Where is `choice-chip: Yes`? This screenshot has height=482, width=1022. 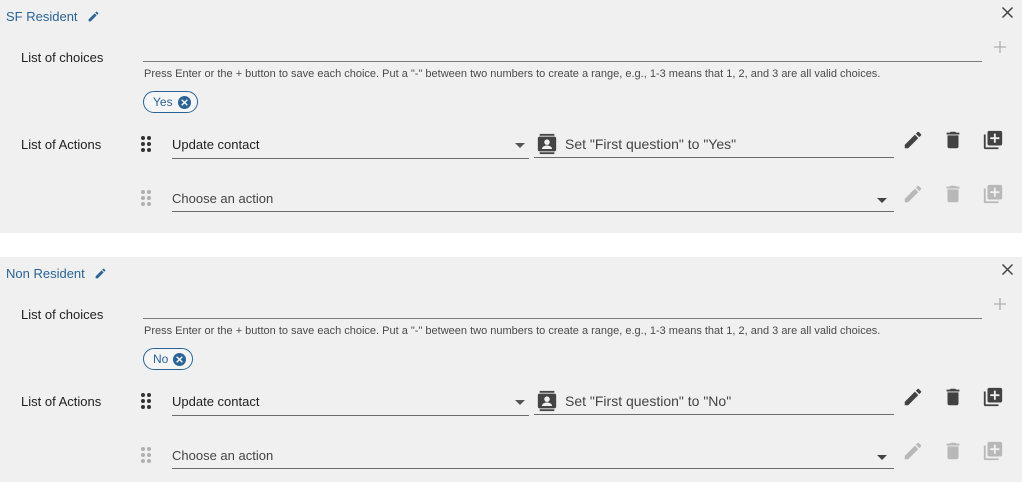
choice-chip: Yes is located at coordinates (170, 102).